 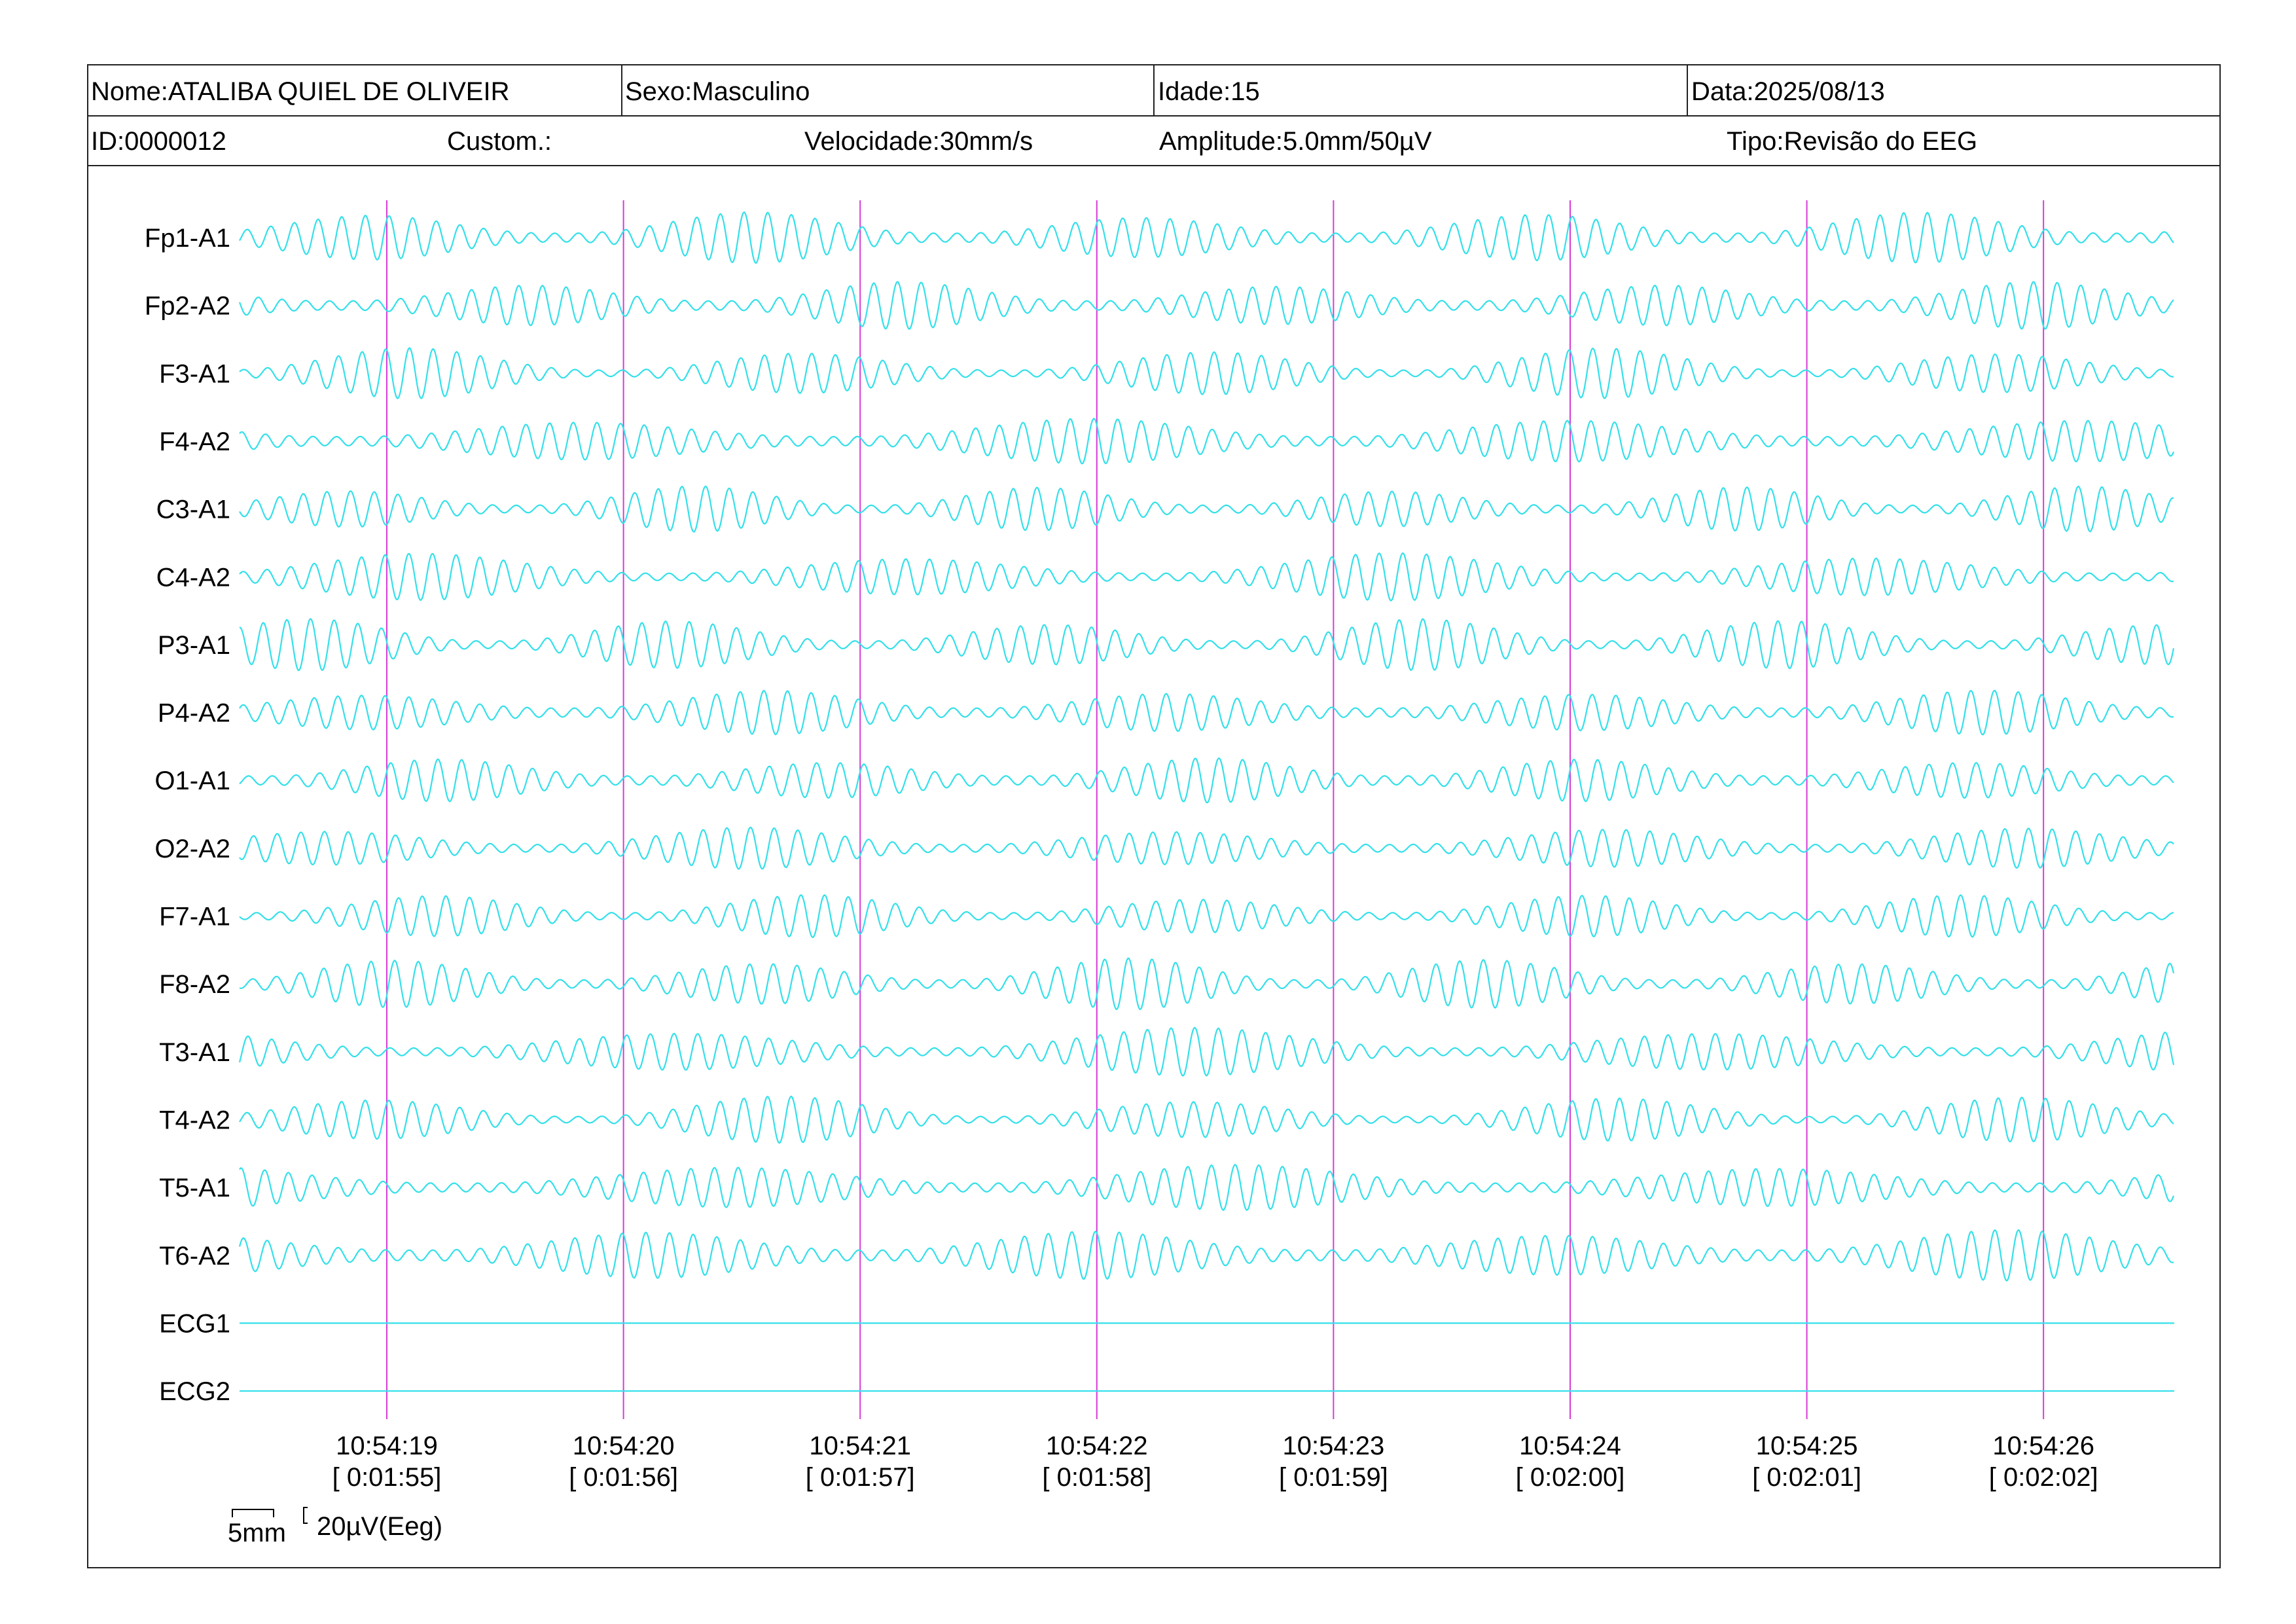 I want to click on time-marker-clock: 10:54:22, so click(x=1097, y=1446).